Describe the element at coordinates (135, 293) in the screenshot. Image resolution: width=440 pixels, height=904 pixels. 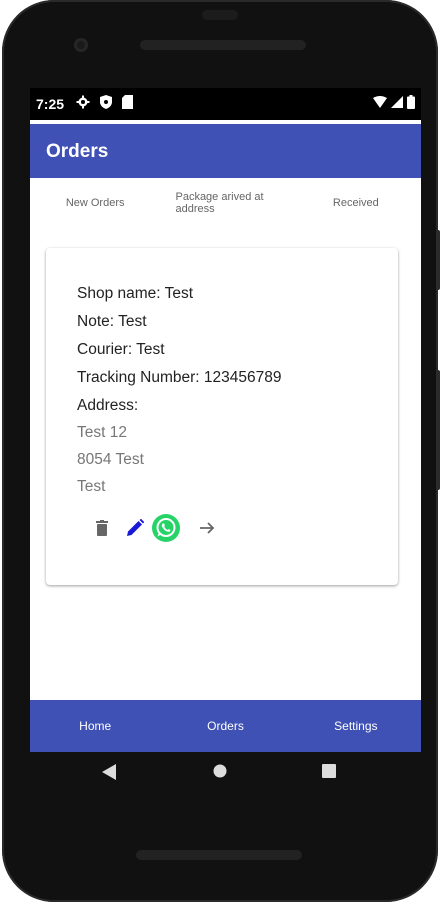
I see `shop-name: Shop name: Test` at that location.